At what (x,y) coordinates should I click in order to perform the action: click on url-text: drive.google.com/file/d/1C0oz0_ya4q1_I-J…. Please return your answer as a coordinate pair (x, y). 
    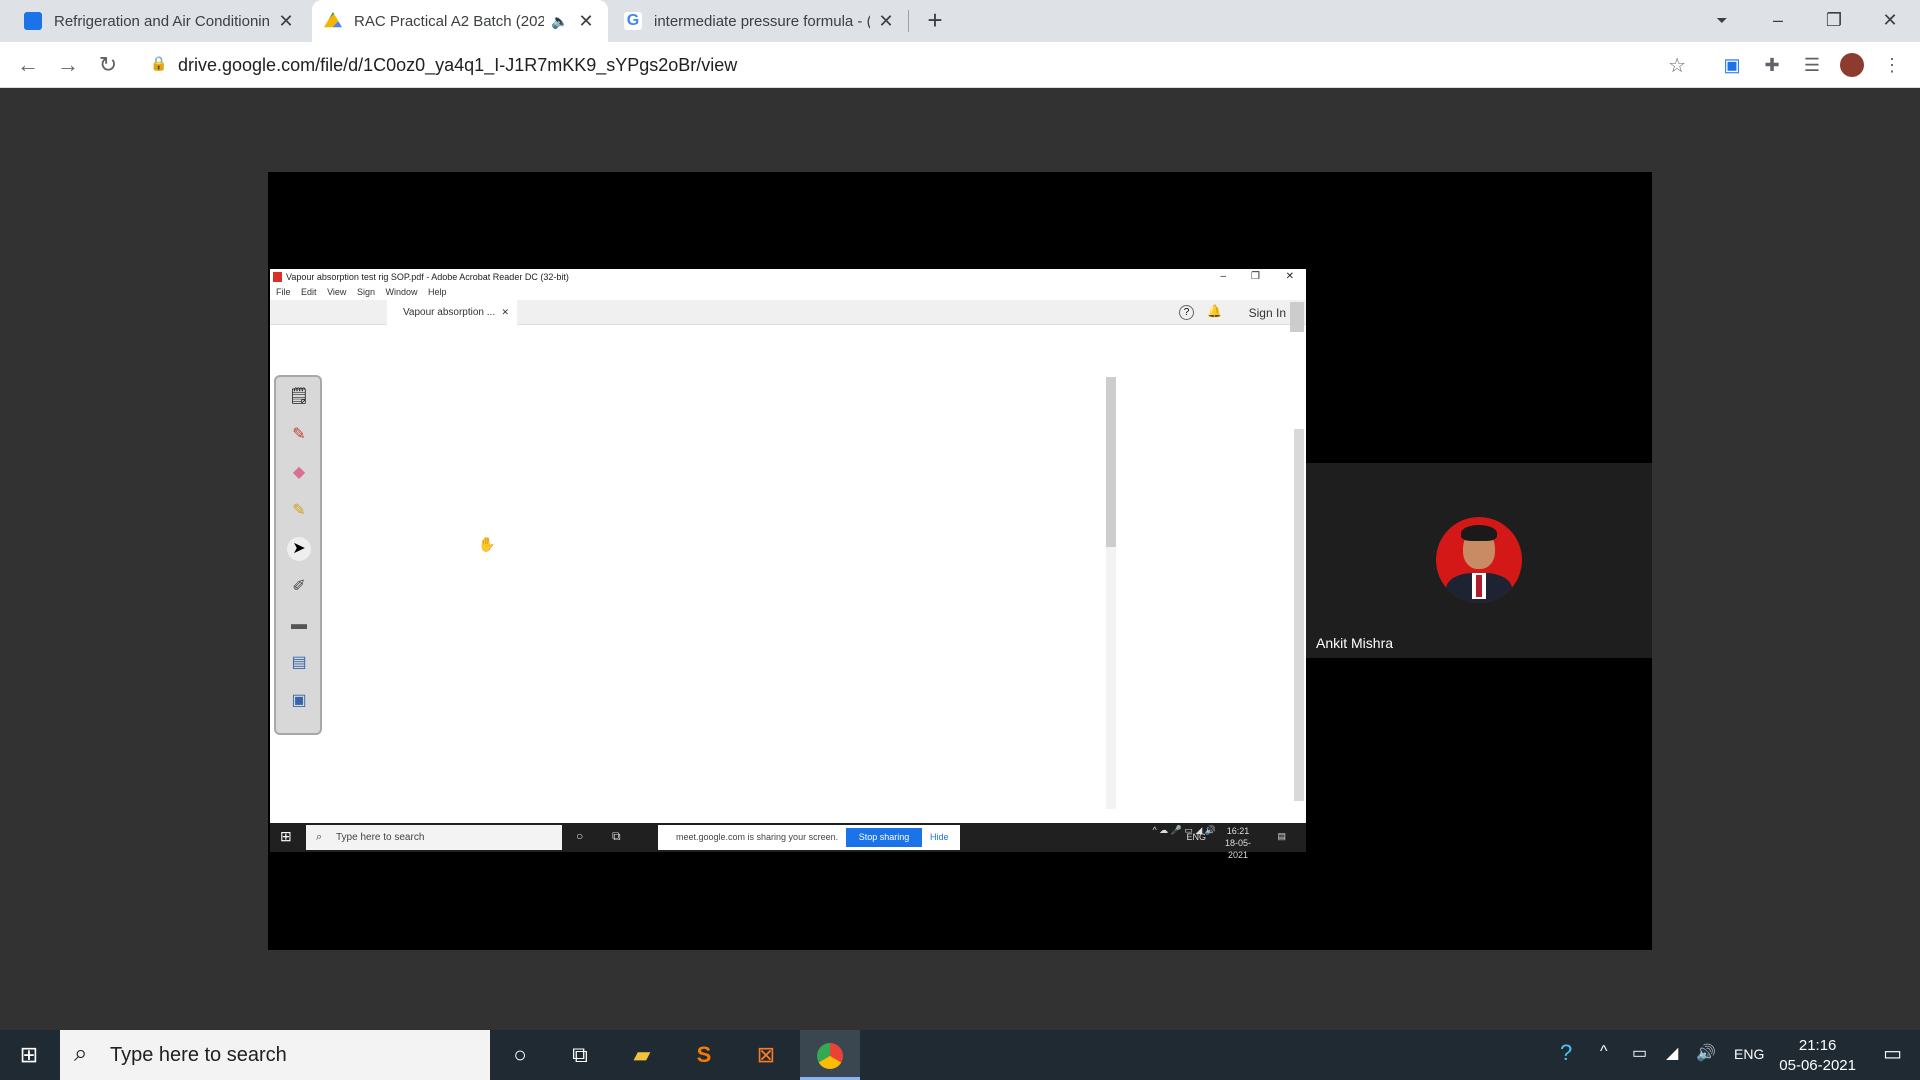
    Looking at the image, I should click on (457, 65).